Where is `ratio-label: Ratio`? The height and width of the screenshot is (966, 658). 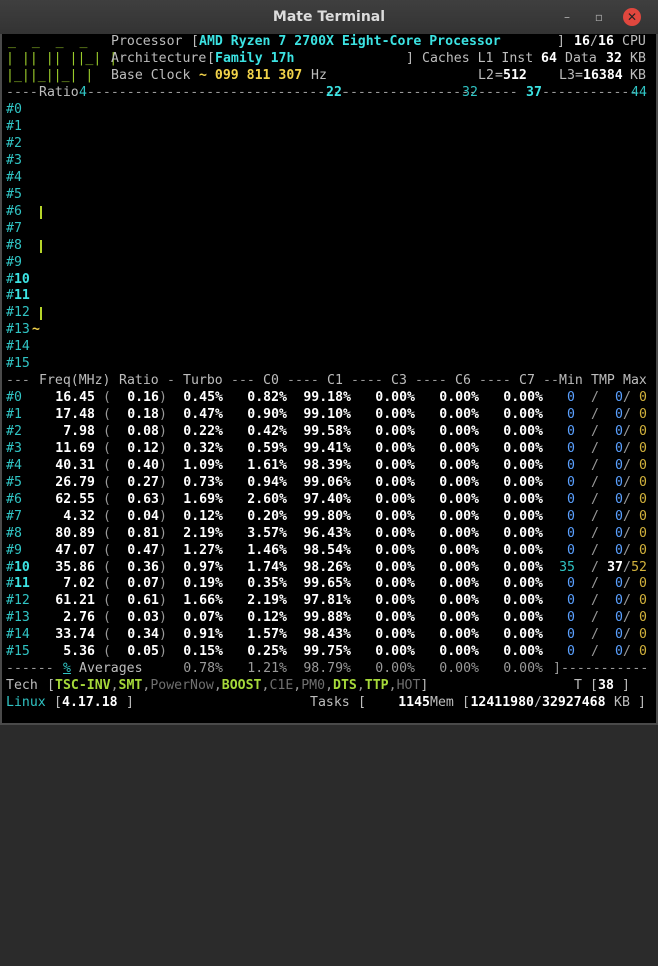 ratio-label: Ratio is located at coordinates (59, 92).